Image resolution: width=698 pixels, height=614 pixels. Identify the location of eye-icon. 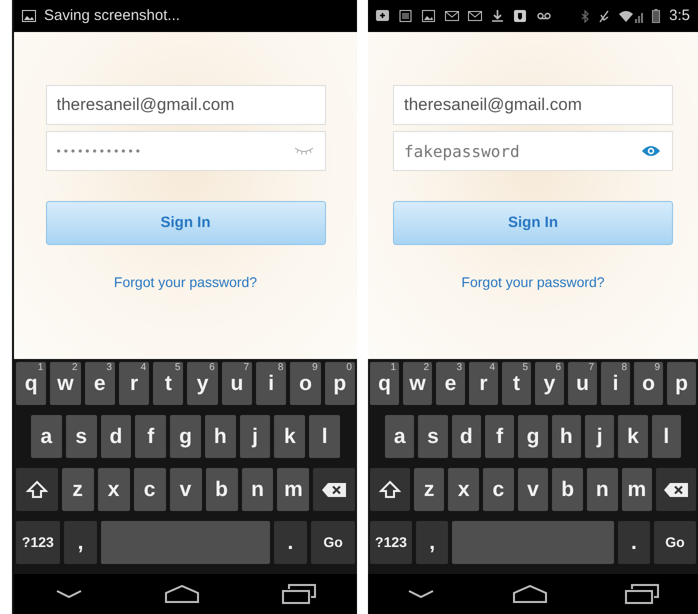
(651, 151).